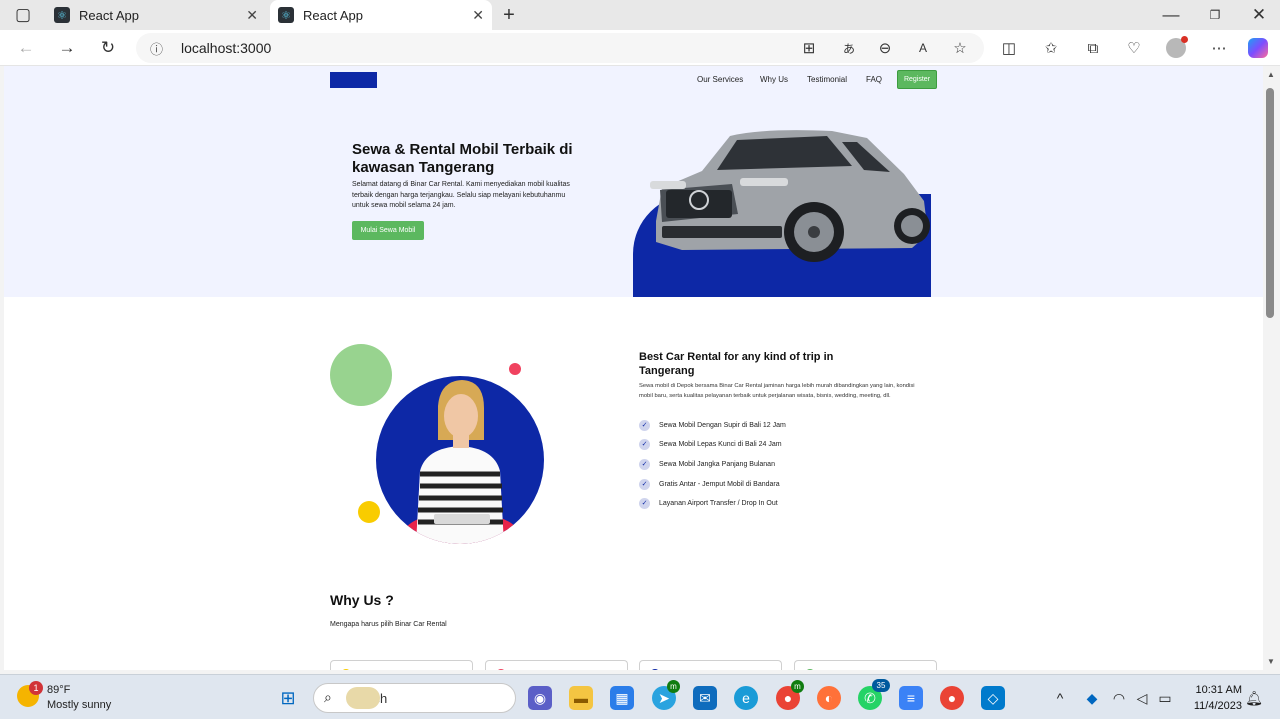  Describe the element at coordinates (226, 48) in the screenshot. I see `url-text: localhost:3000` at that location.